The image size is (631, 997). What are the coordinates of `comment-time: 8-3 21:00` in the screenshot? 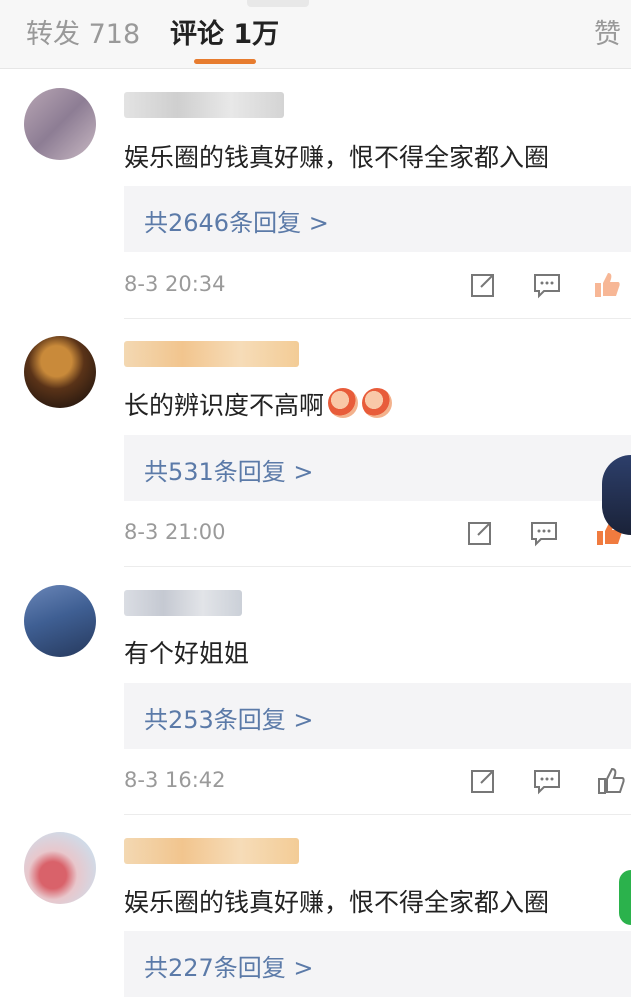 It's located at (175, 532).